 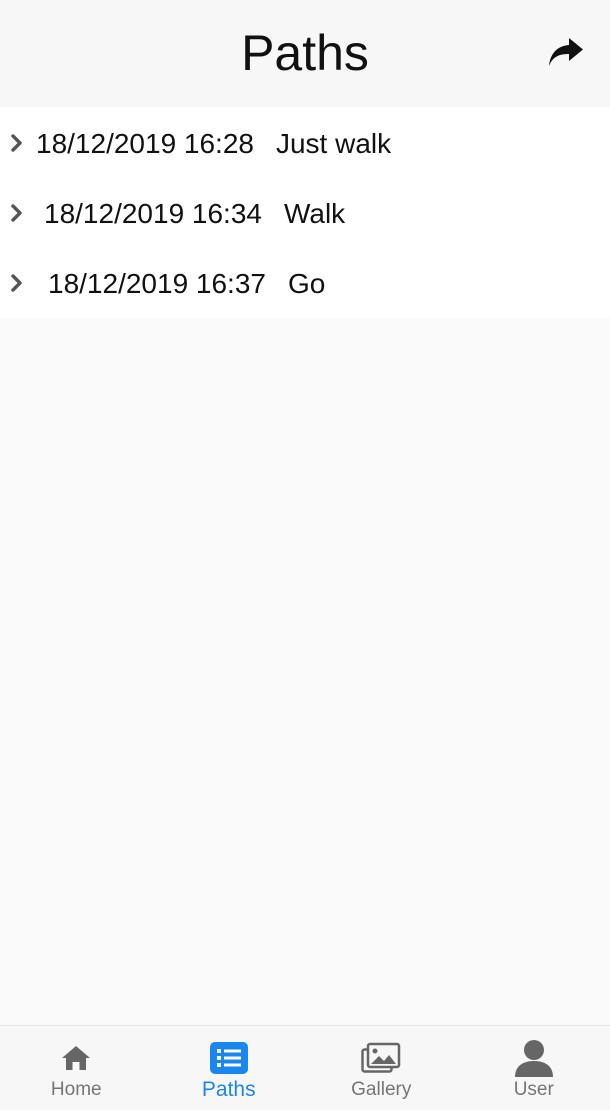 I want to click on tab-label: Gallery, so click(x=381, y=1089).